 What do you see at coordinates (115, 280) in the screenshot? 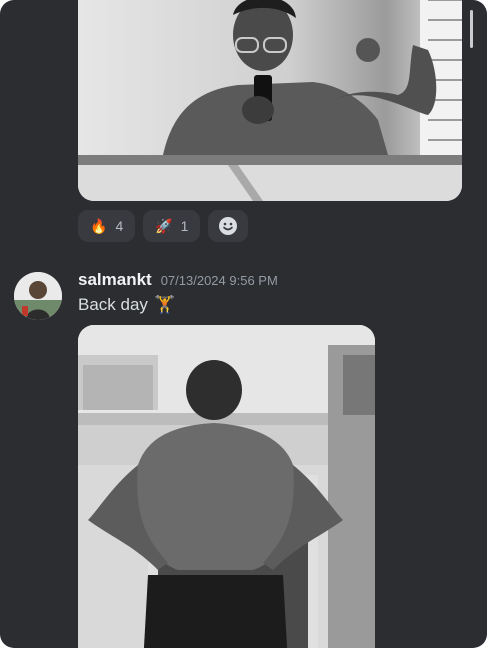
I see `username: salmankt` at bounding box center [115, 280].